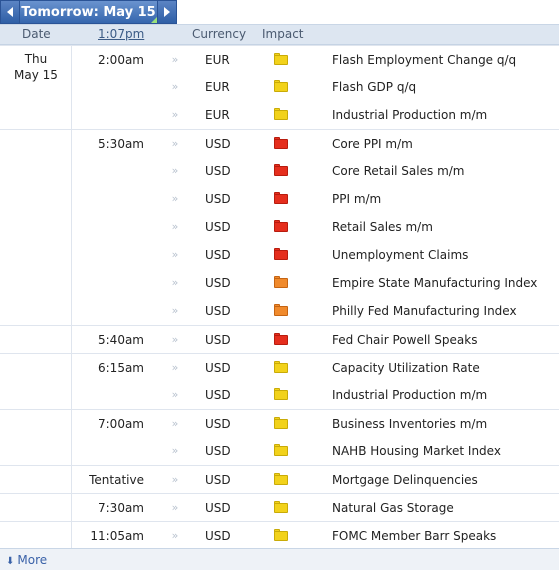  Describe the element at coordinates (398, 171) in the screenshot. I see `event-title: Core Retail Sales m/m` at that location.